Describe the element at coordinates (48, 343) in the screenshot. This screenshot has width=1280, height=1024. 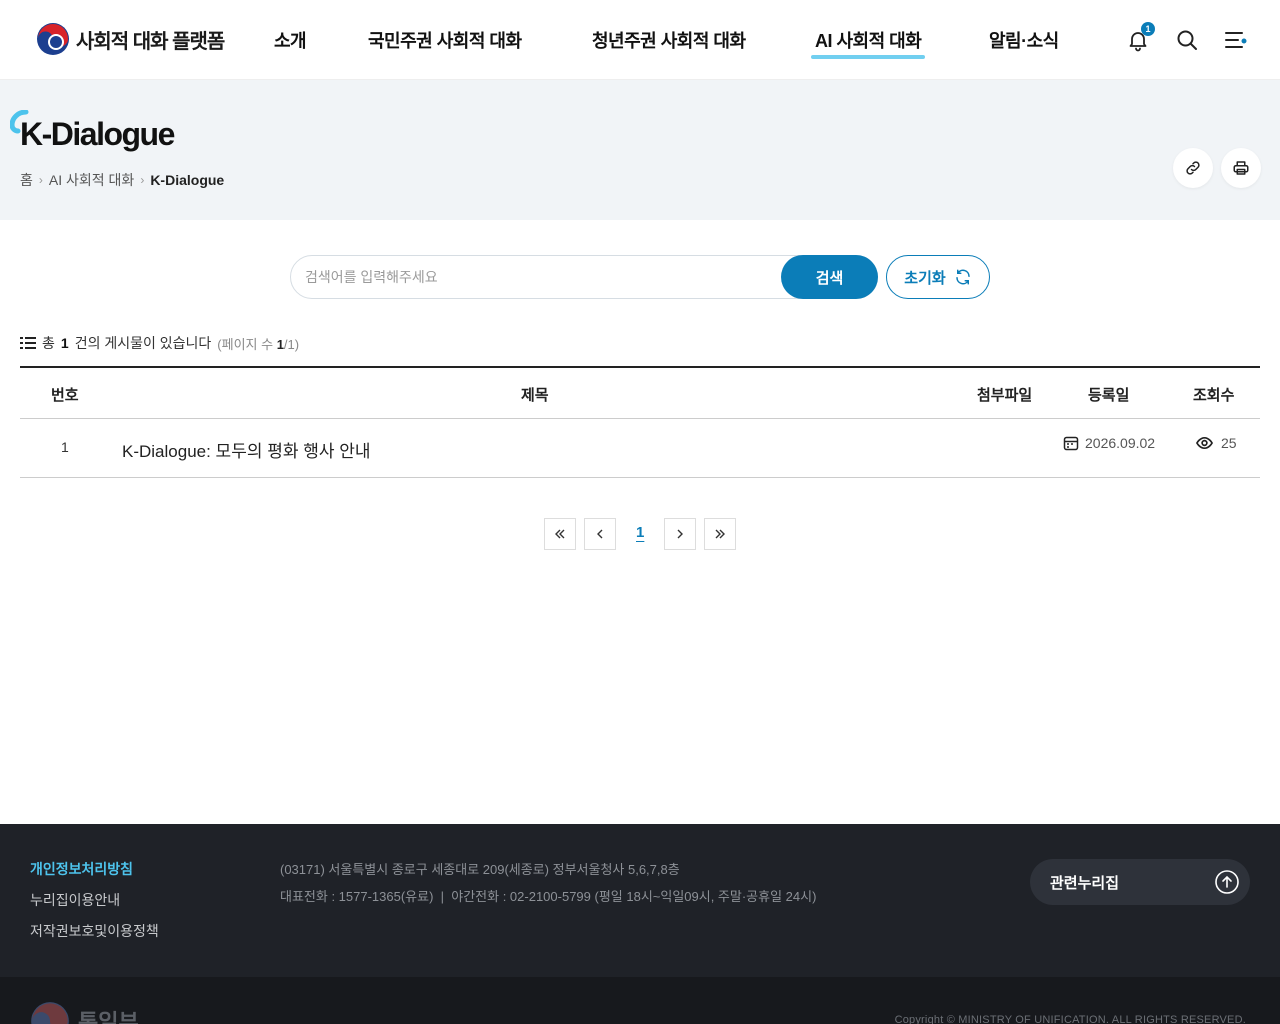
I see `summary-prefix: 총` at that location.